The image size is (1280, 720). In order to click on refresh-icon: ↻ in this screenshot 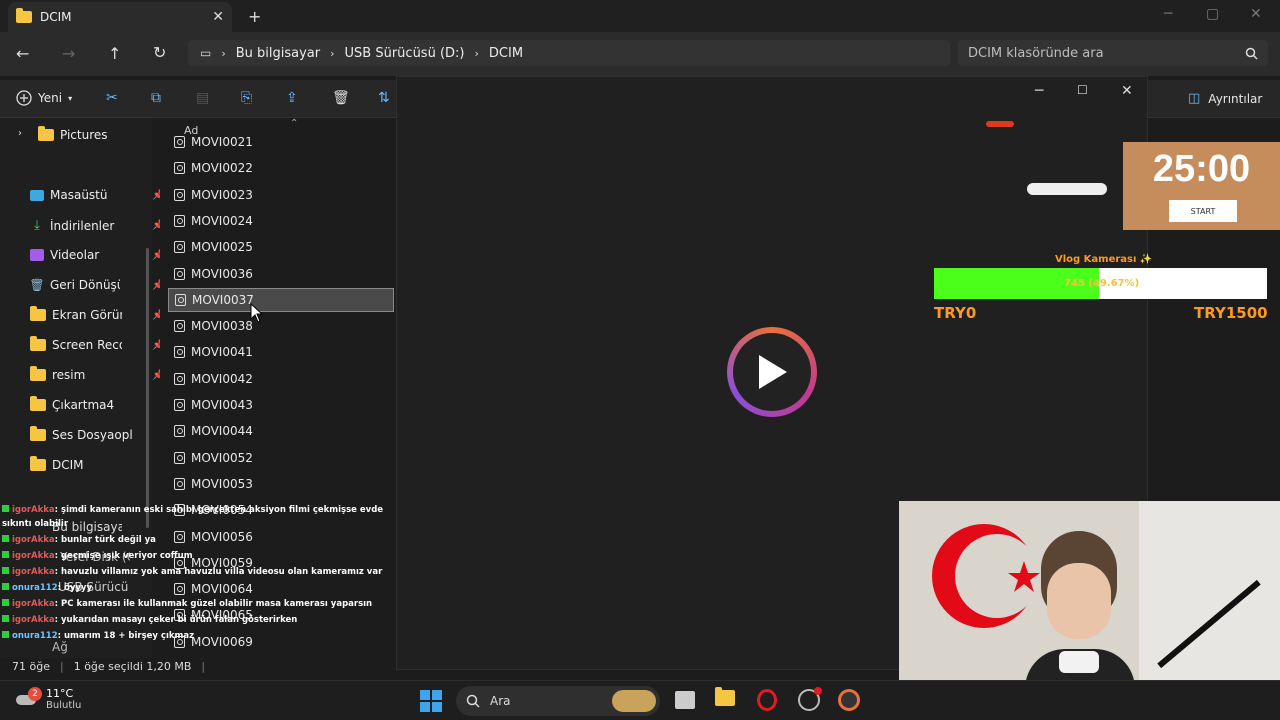, I will do `click(159, 52)`.